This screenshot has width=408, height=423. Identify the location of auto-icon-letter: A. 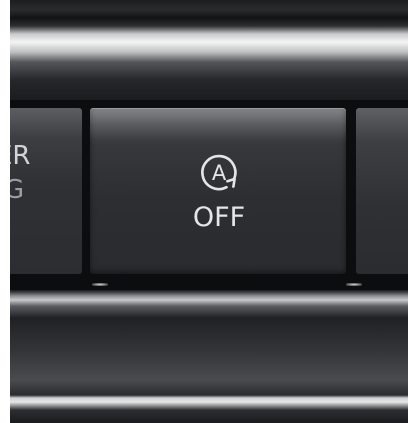
(219, 173).